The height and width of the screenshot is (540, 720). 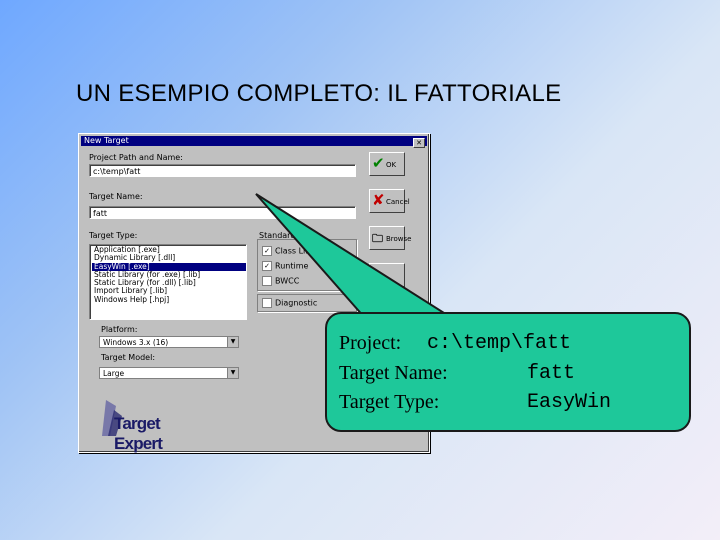 What do you see at coordinates (355, 260) in the screenshot?
I see `callout-pointer-icon` at bounding box center [355, 260].